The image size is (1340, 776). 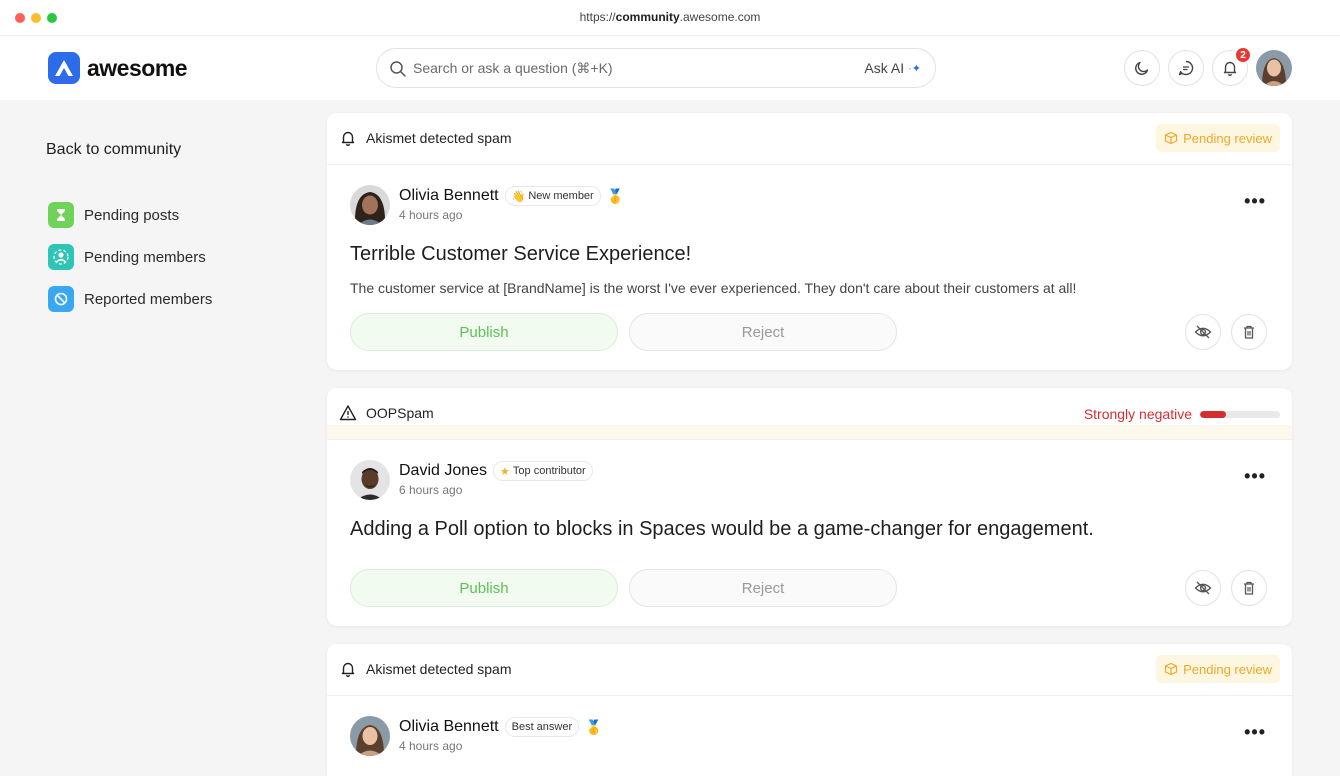 I want to click on post-time: 6 hours ago, so click(x=431, y=490).